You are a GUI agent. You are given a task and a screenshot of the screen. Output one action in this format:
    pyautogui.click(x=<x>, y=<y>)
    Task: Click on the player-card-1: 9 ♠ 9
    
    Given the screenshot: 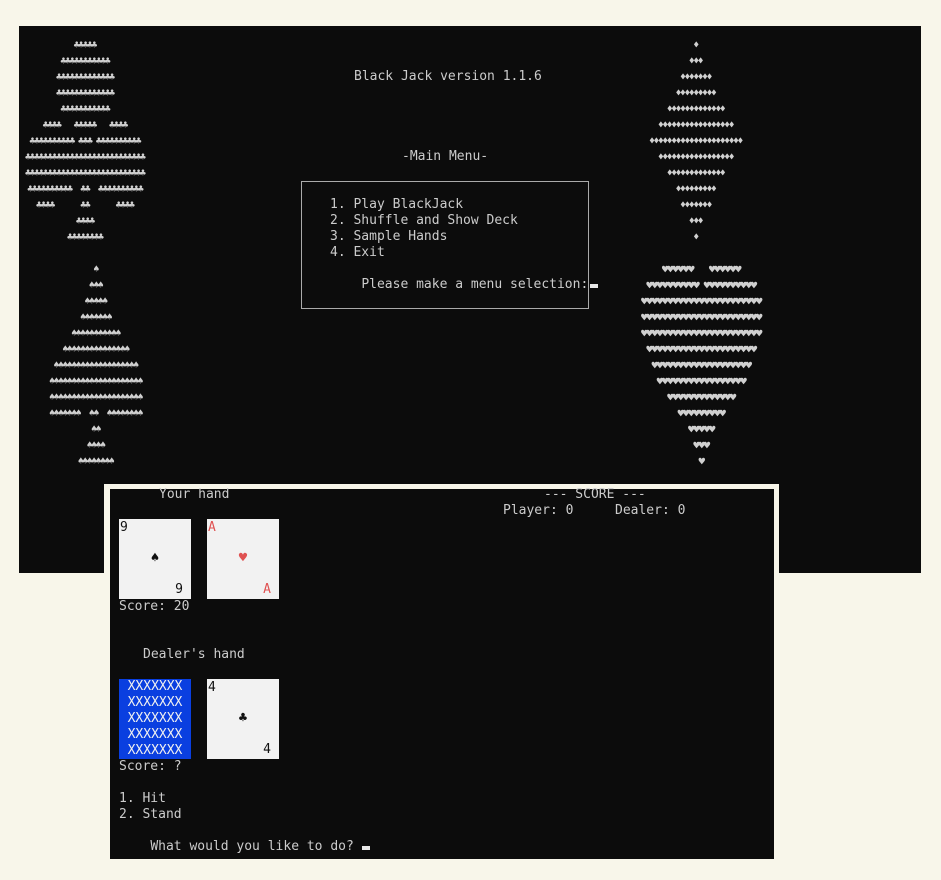 What is the action you would take?
    pyautogui.click(x=155, y=559)
    